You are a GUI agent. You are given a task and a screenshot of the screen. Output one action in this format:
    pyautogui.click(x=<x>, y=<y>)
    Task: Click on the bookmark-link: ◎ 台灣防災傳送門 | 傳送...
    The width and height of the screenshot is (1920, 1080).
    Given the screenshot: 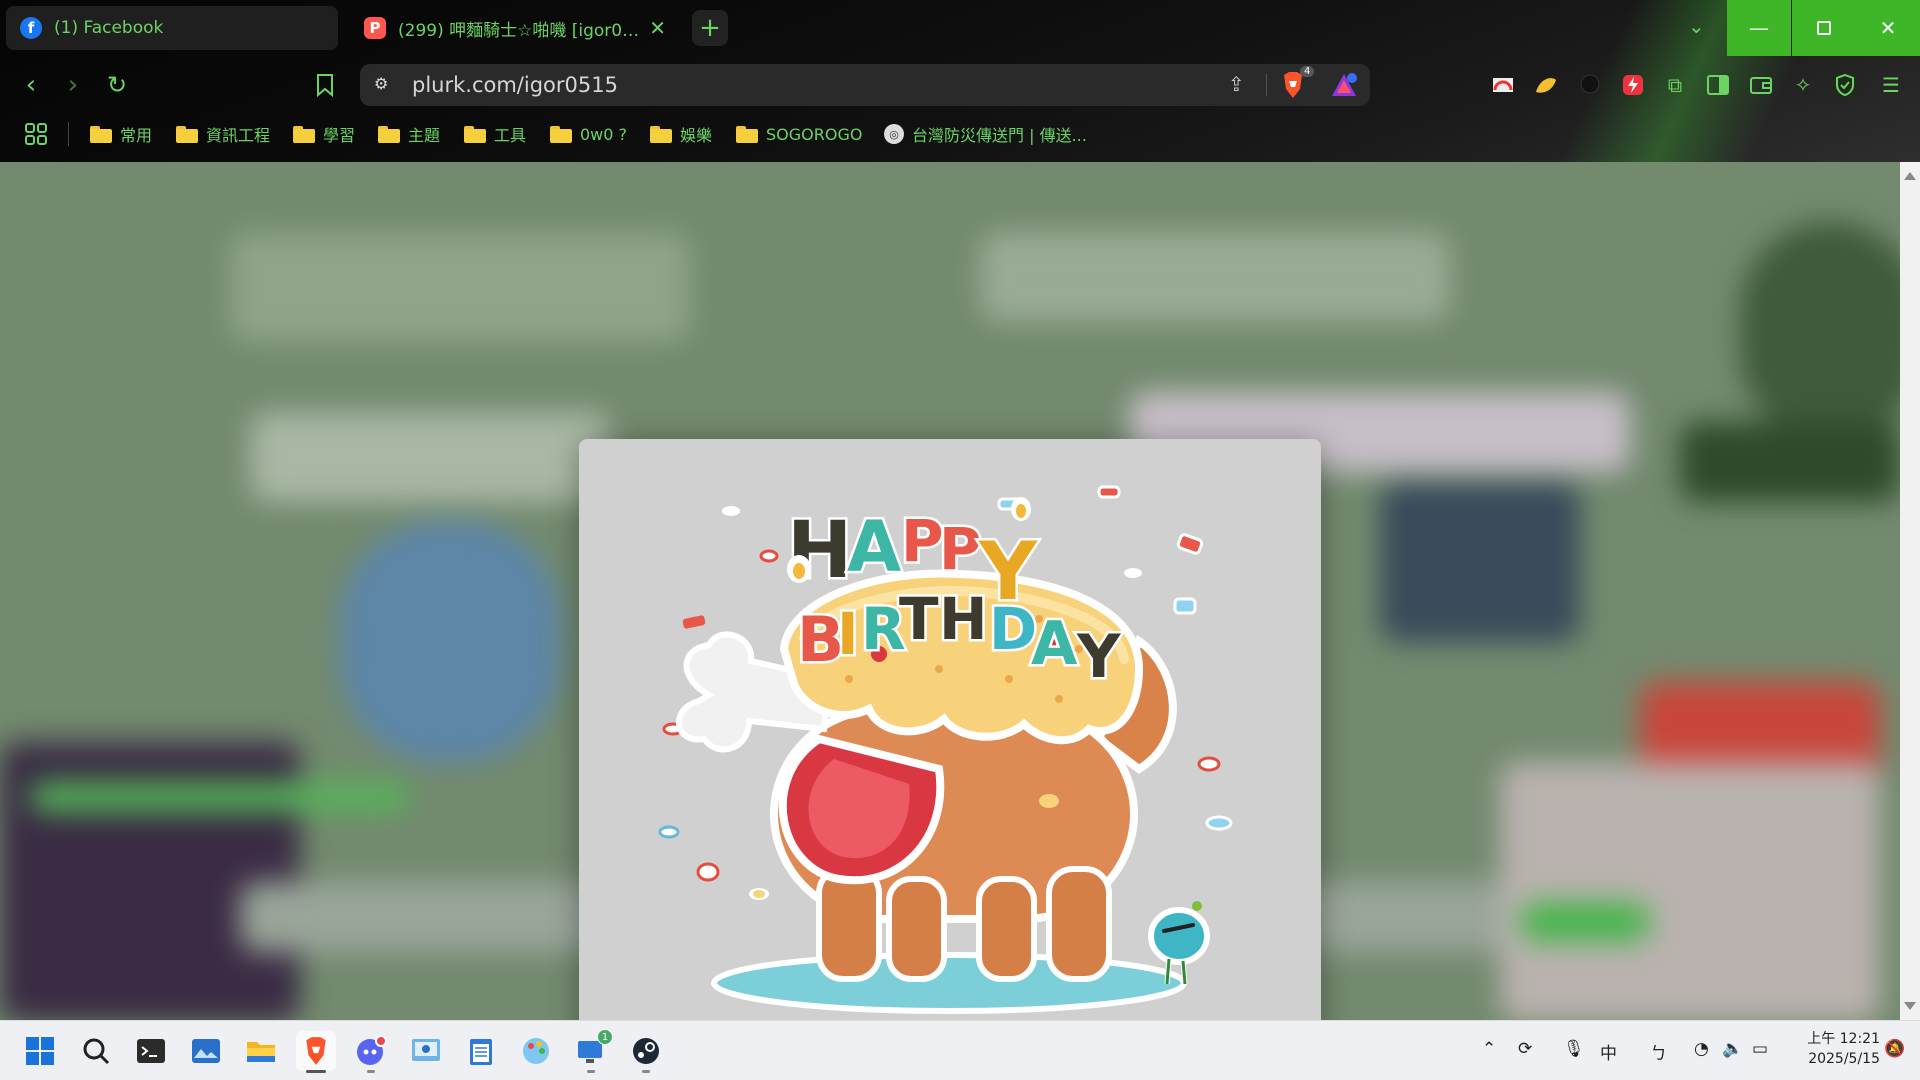 What is the action you would take?
    pyautogui.click(x=985, y=134)
    